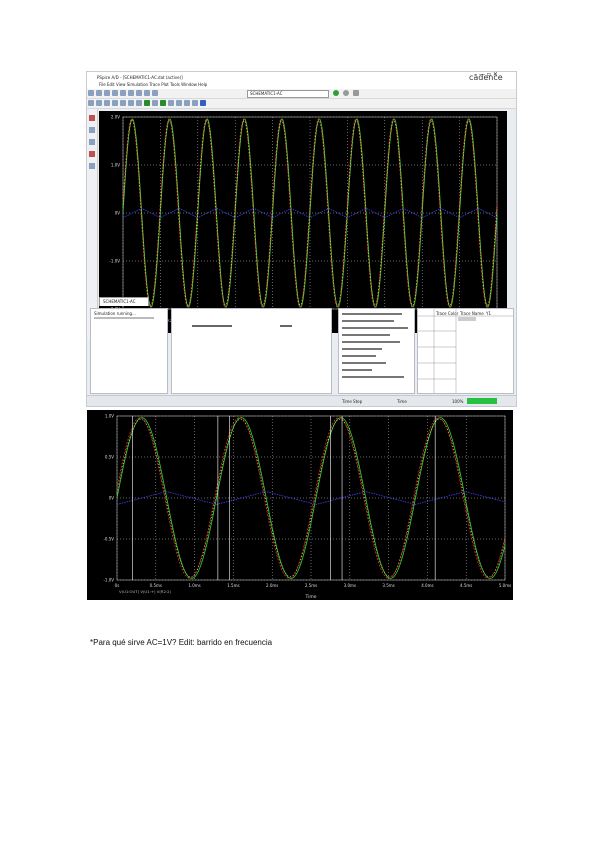 The image size is (599, 848). I want to click on x-tick-label: 3.0ms, so click(350, 585).